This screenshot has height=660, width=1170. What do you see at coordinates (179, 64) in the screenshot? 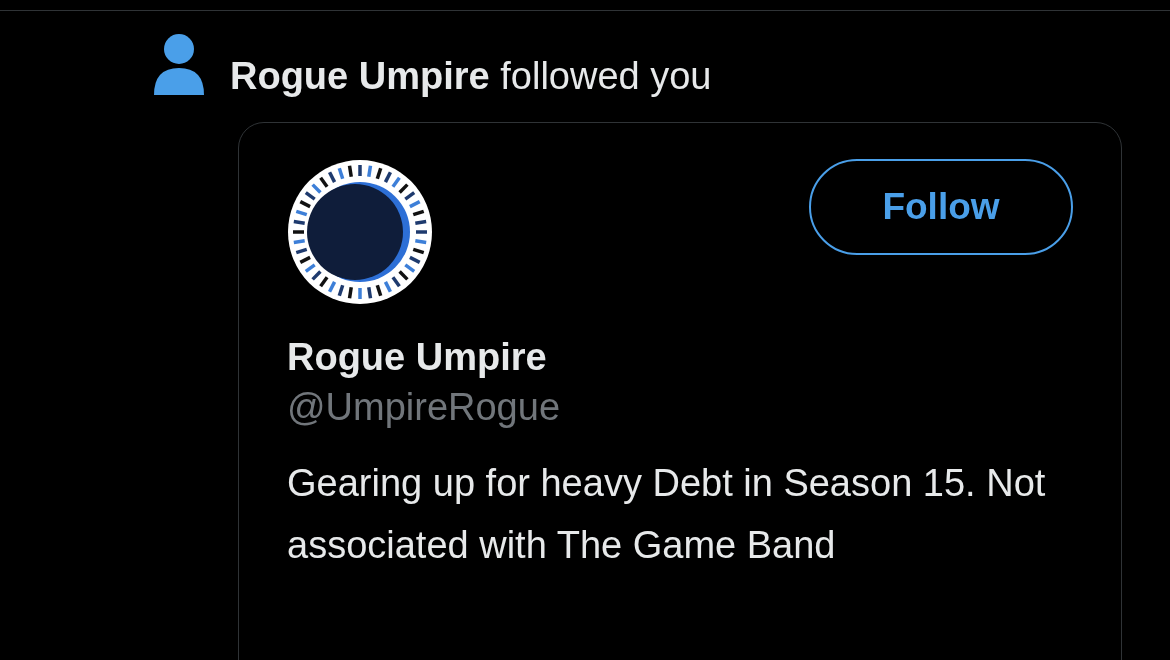
I see `person-icon` at bounding box center [179, 64].